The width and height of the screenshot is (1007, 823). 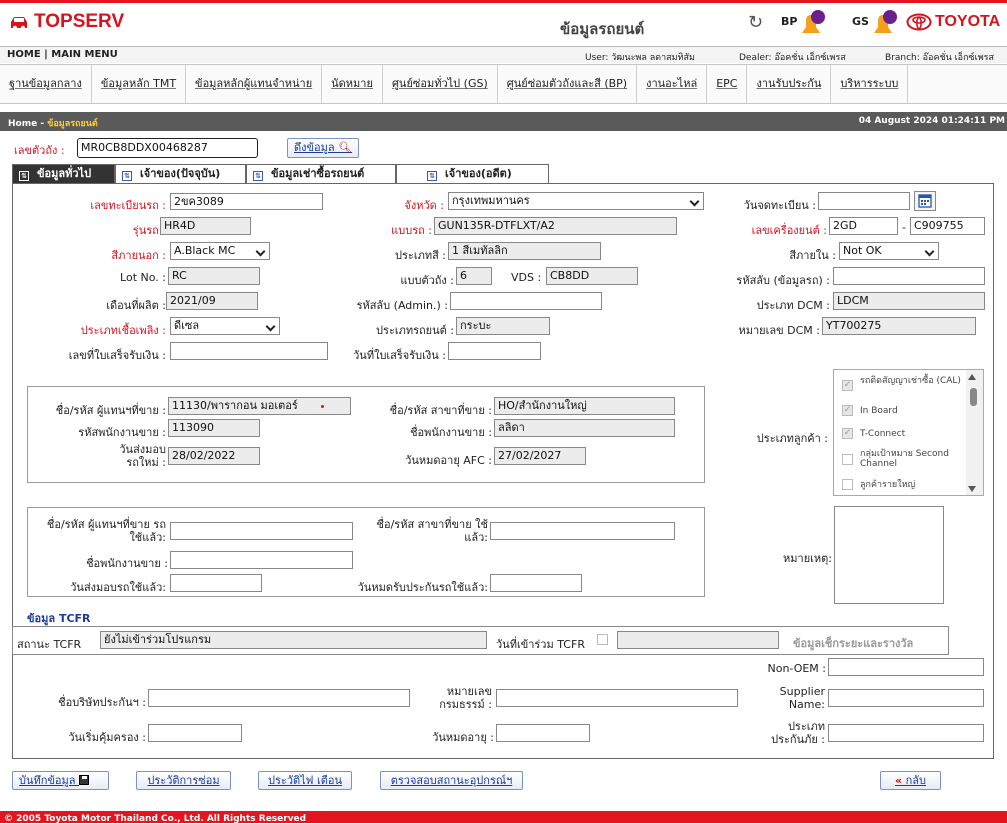 I want to click on code-car-input, so click(x=909, y=276).